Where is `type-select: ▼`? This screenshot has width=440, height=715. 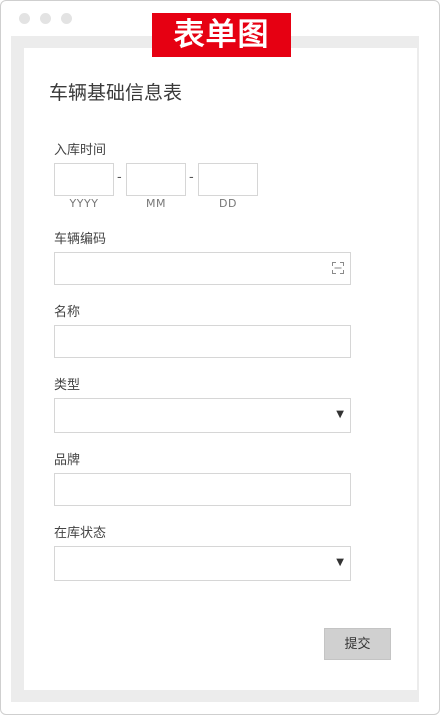
type-select: ▼ is located at coordinates (202, 415).